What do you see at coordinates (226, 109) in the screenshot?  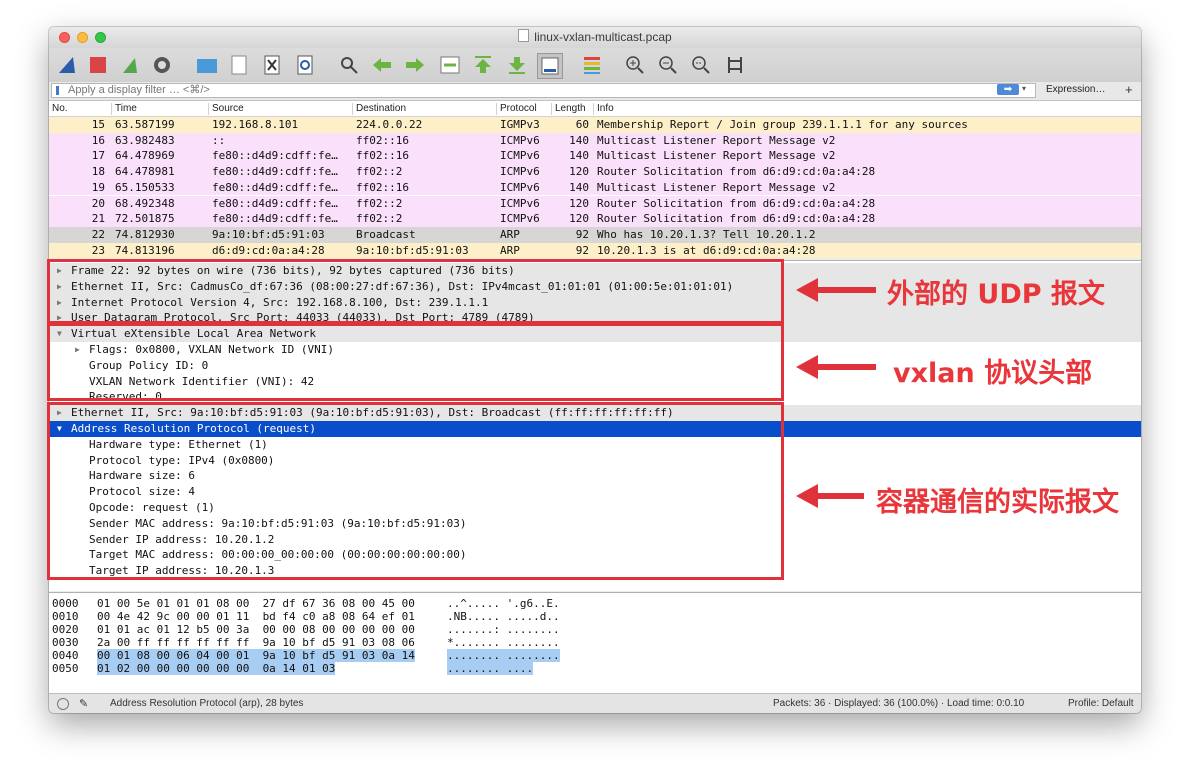 I see `column-header-source: Source` at bounding box center [226, 109].